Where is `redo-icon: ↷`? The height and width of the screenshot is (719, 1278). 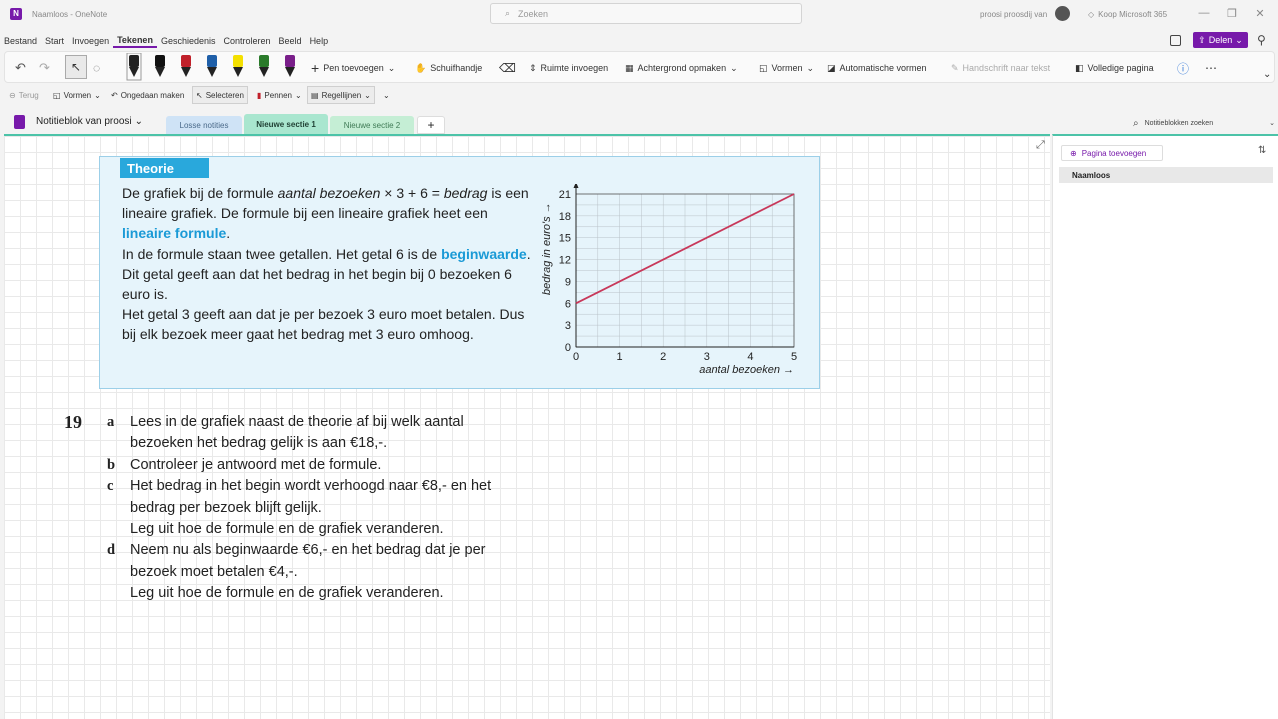 redo-icon: ↷ is located at coordinates (44, 68).